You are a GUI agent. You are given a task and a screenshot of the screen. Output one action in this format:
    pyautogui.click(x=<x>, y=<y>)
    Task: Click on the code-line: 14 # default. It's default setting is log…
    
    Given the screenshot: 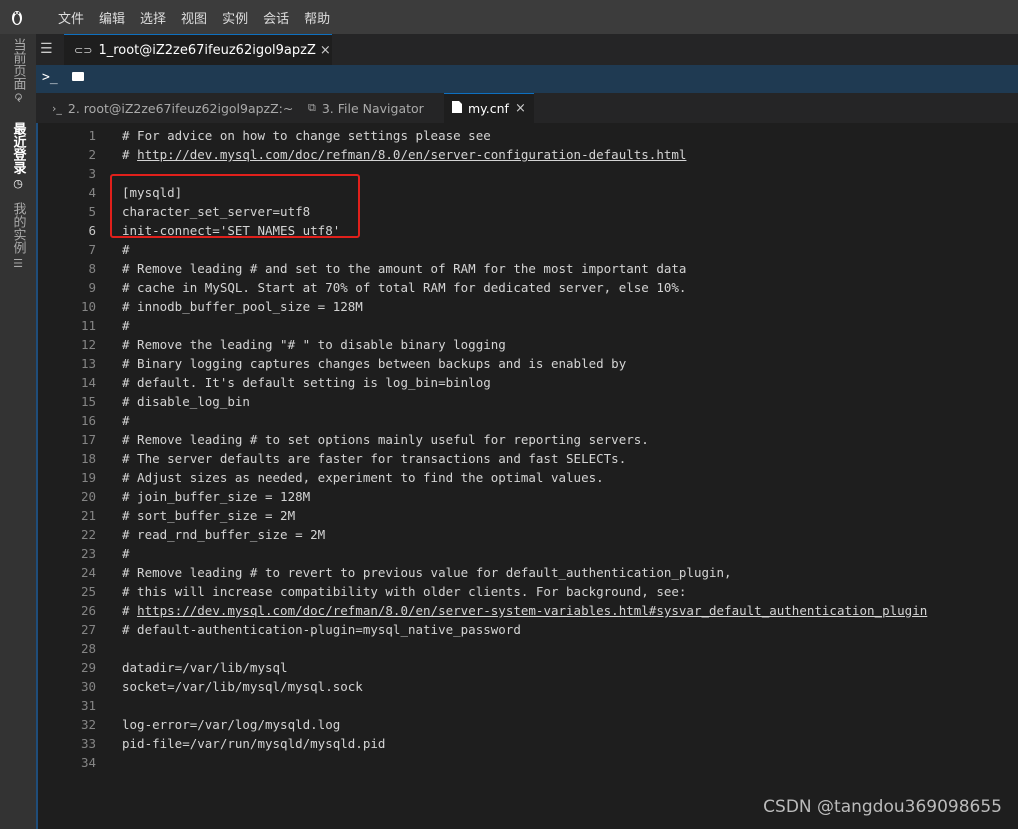 What is the action you would take?
    pyautogui.click(x=528, y=382)
    